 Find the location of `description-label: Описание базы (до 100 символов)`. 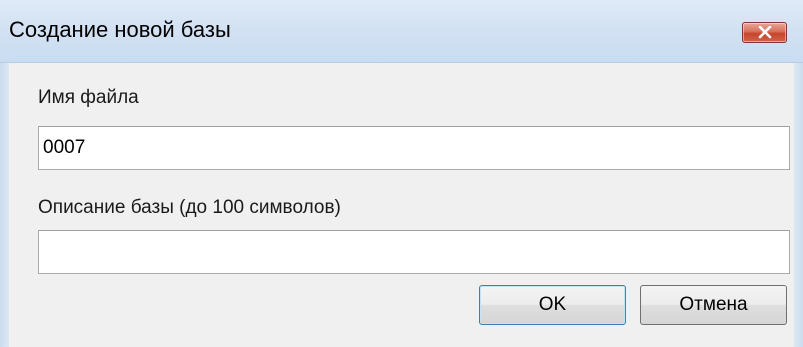

description-label: Описание базы (до 100 символов) is located at coordinates (189, 207).